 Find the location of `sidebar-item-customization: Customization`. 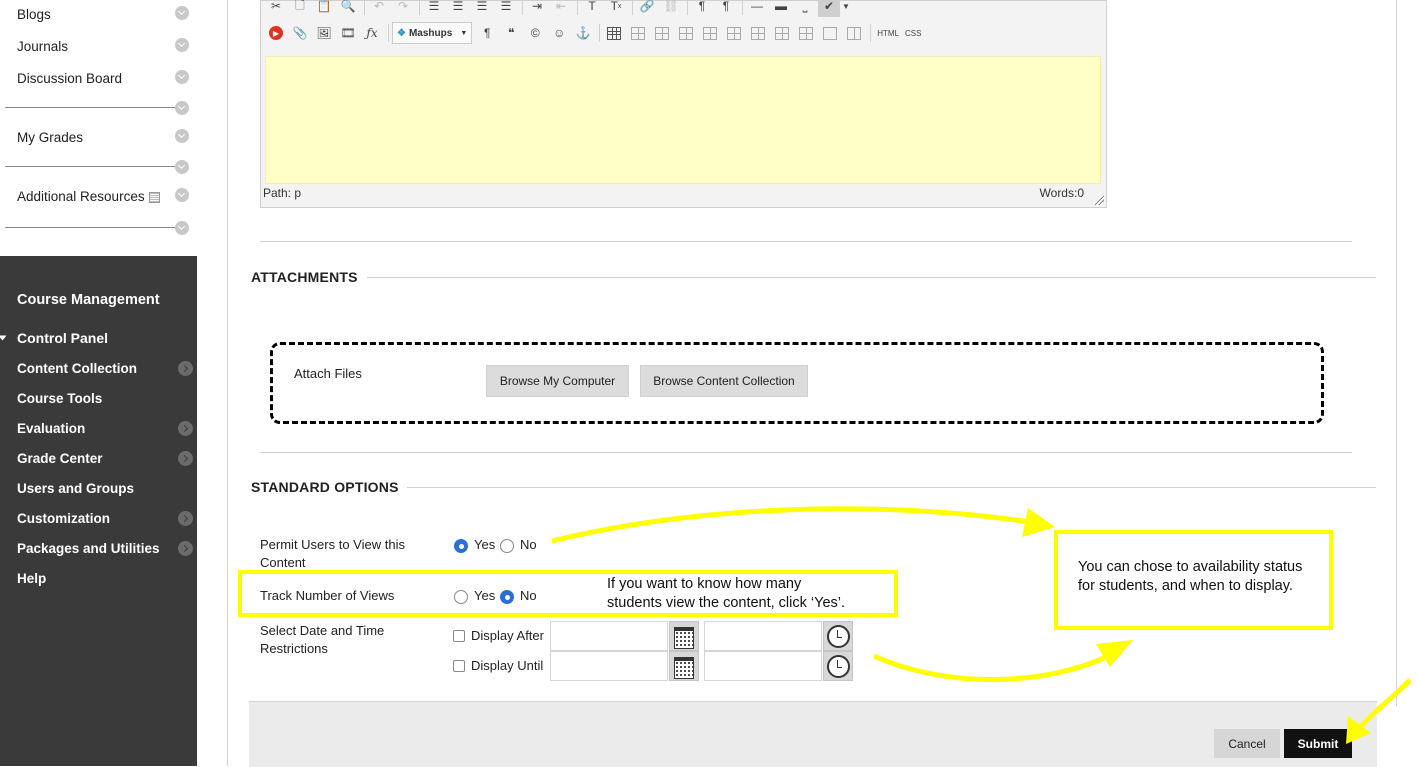

sidebar-item-customization: Customization is located at coordinates (63, 518).